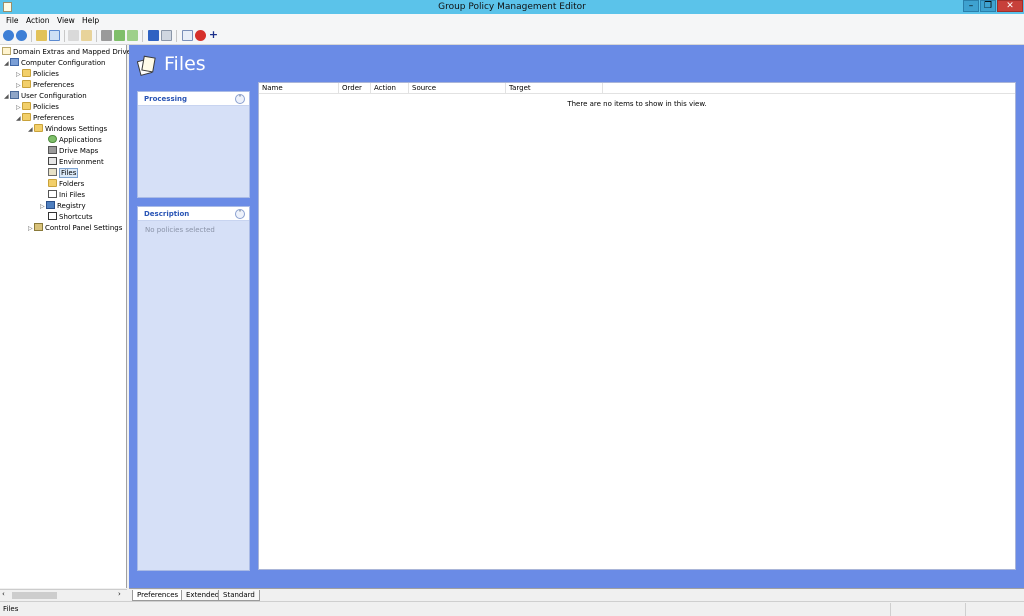 The width and height of the screenshot is (1024, 616). I want to click on tree-uc-policies: ▷ Policies, so click(37, 107).